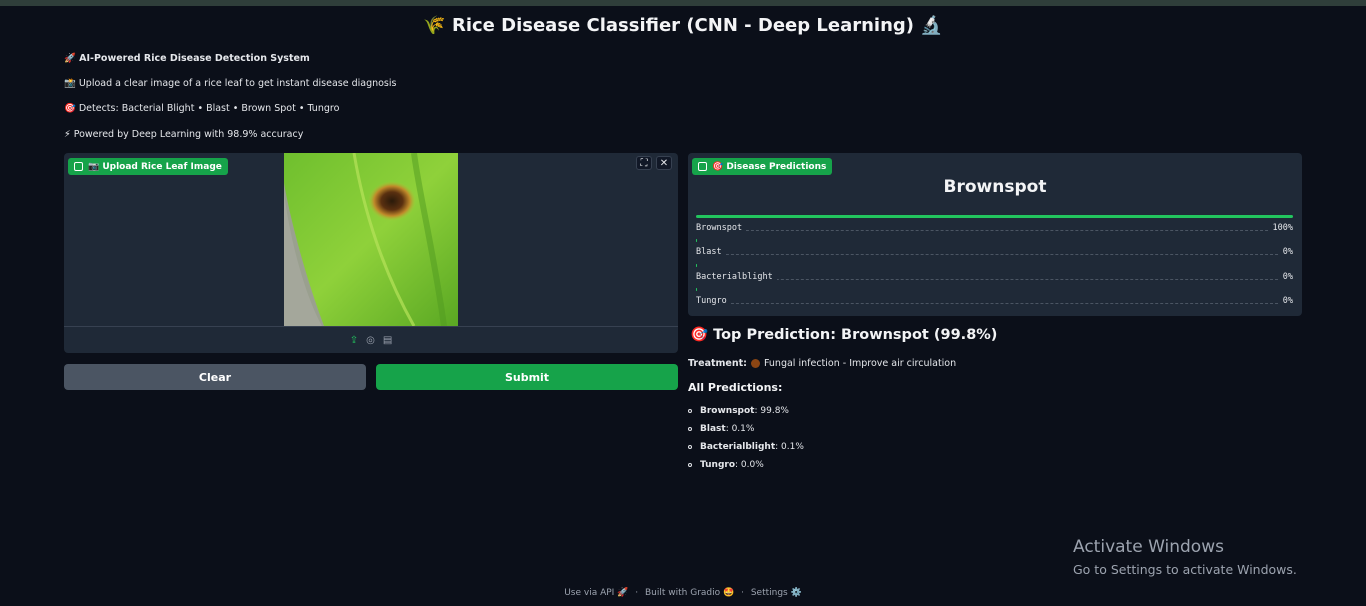 The width and height of the screenshot is (1366, 606). What do you see at coordinates (994, 277) in the screenshot?
I see `prediction-row: Bacterialblight 0%` at bounding box center [994, 277].